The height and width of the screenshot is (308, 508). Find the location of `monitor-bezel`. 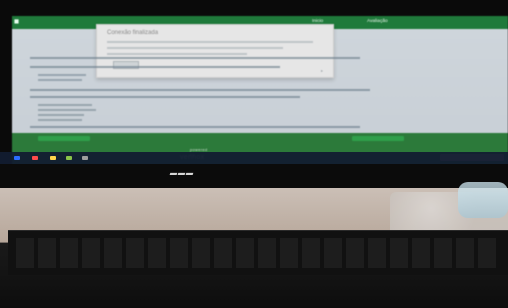

monitor-bezel is located at coordinates (254, 176).